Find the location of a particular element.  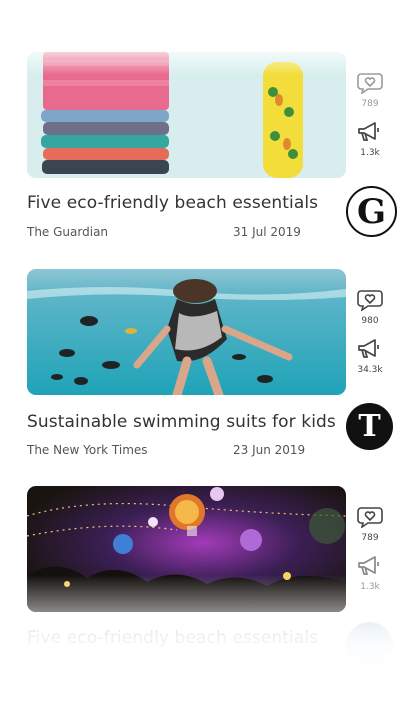

logo-letter: G is located at coordinates (371, 211).